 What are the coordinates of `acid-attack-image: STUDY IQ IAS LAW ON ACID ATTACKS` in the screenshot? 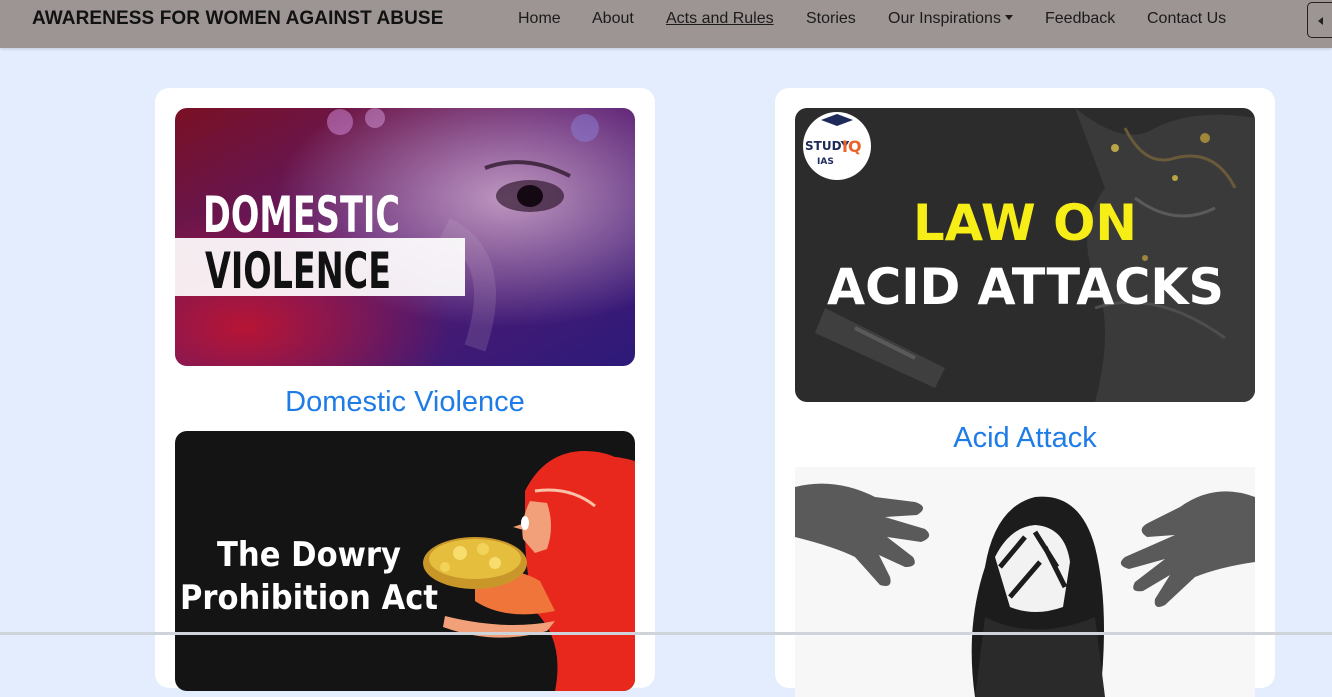 It's located at (1025, 255).